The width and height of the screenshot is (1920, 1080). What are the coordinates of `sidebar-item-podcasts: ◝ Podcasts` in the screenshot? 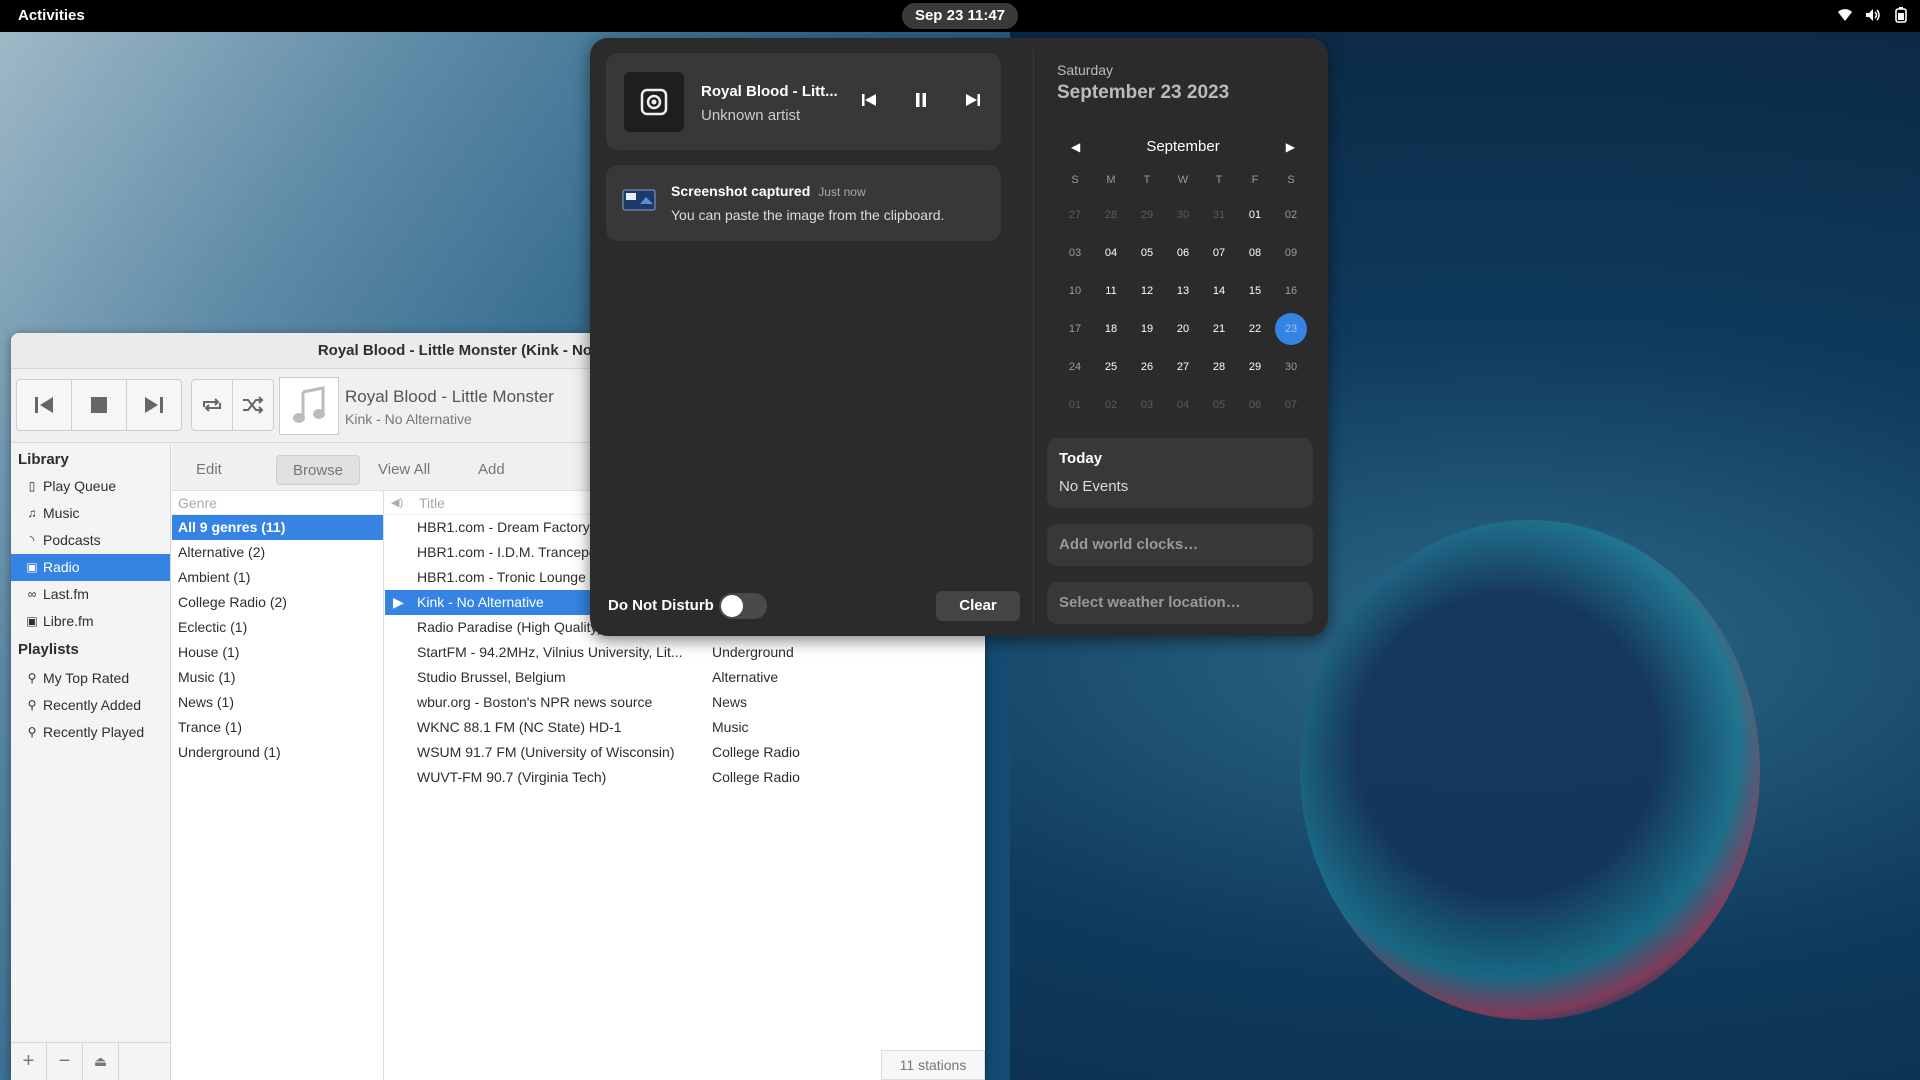 It's located at (90, 540).